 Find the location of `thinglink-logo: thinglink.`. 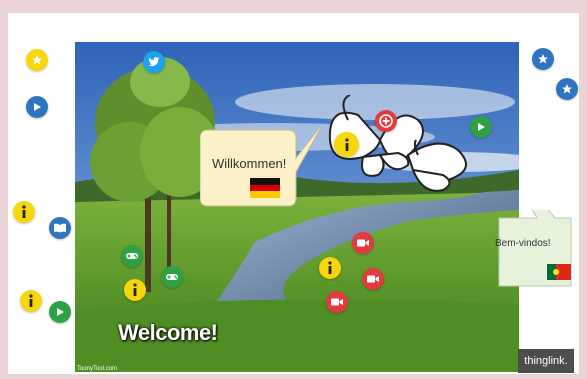

thinglink-logo: thinglink. is located at coordinates (546, 361).